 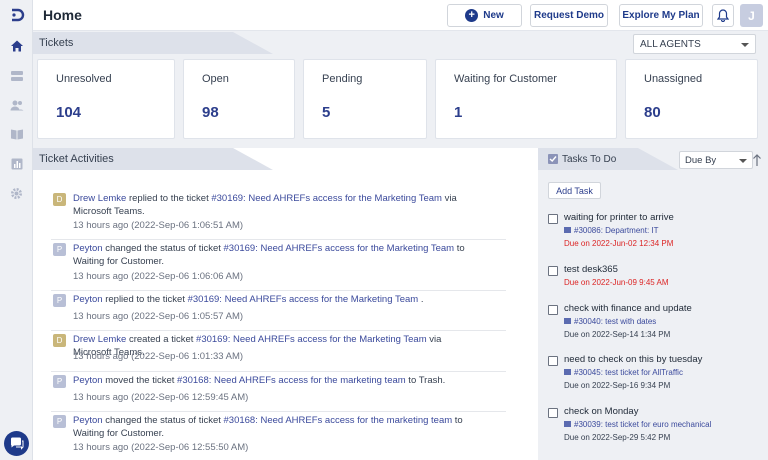 What do you see at coordinates (16, 45) in the screenshot?
I see `home-icon` at bounding box center [16, 45].